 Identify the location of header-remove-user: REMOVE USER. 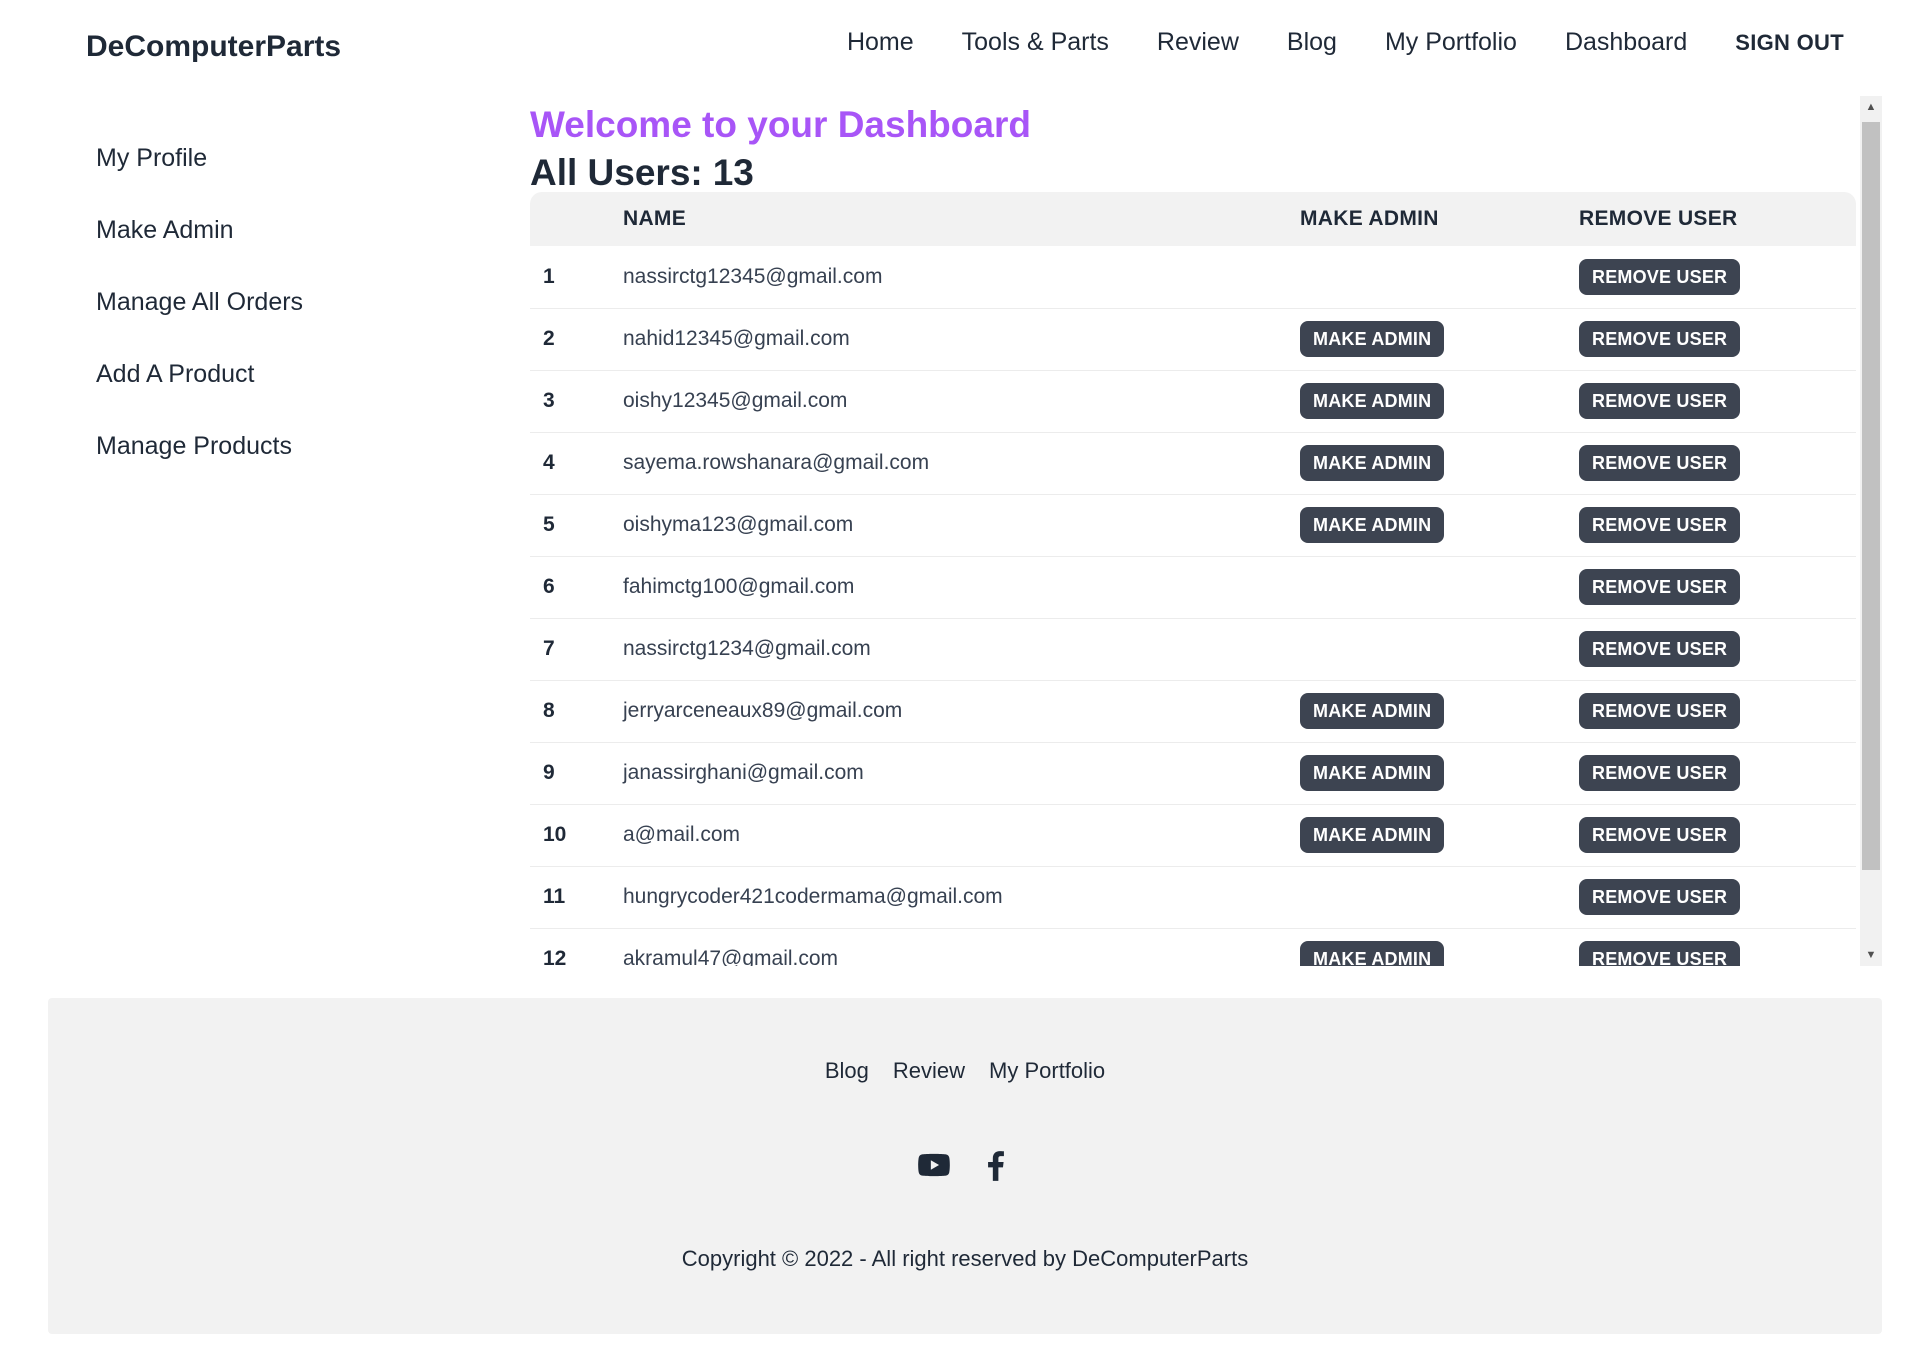
(1658, 218).